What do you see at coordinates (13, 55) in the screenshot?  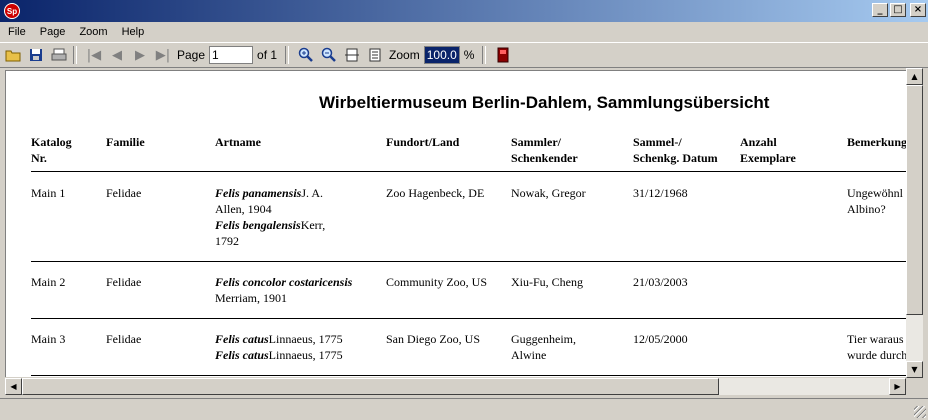 I see `open-folder-icon` at bounding box center [13, 55].